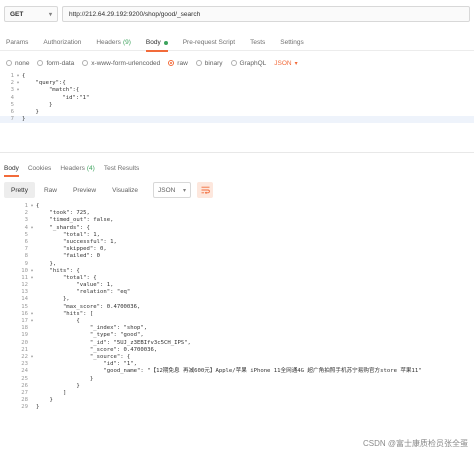  What do you see at coordinates (24, 349) in the screenshot?
I see `line-number: 21` at bounding box center [24, 349].